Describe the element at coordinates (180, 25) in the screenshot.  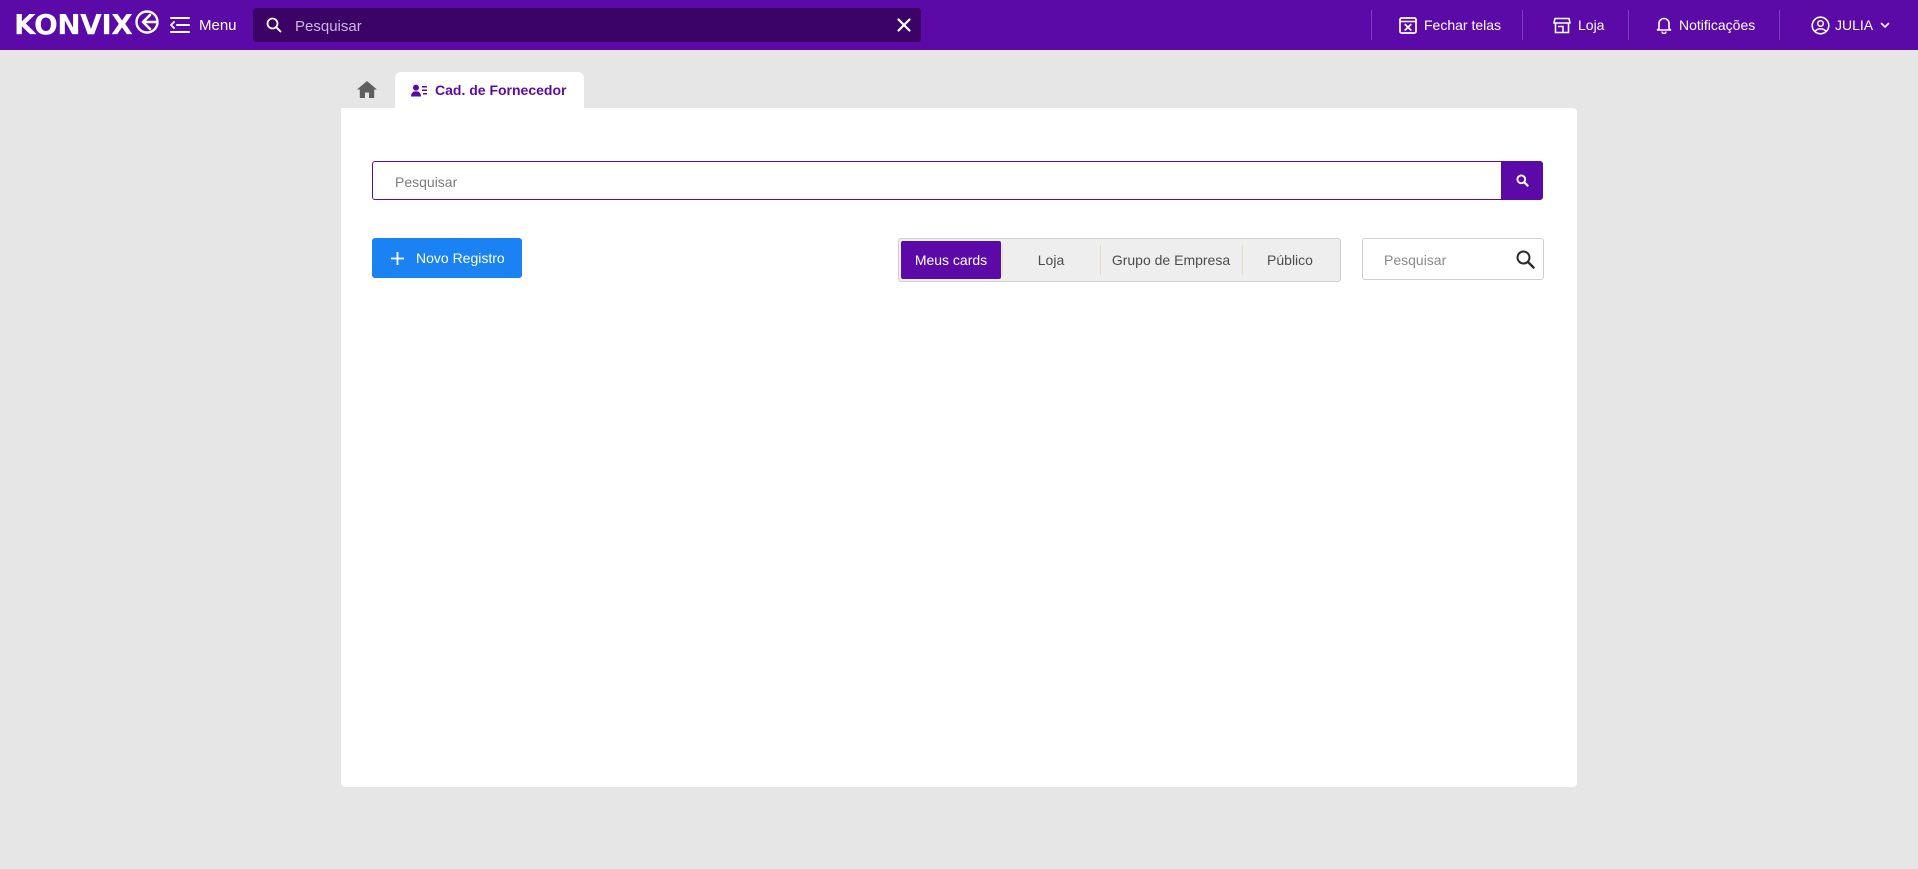
I see `menu-icon` at that location.